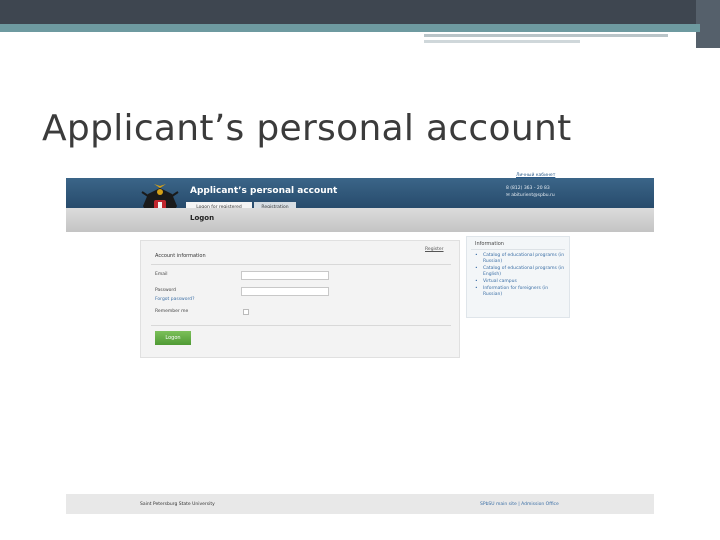 The image size is (720, 540). I want to click on page-heading: Logon, so click(202, 218).